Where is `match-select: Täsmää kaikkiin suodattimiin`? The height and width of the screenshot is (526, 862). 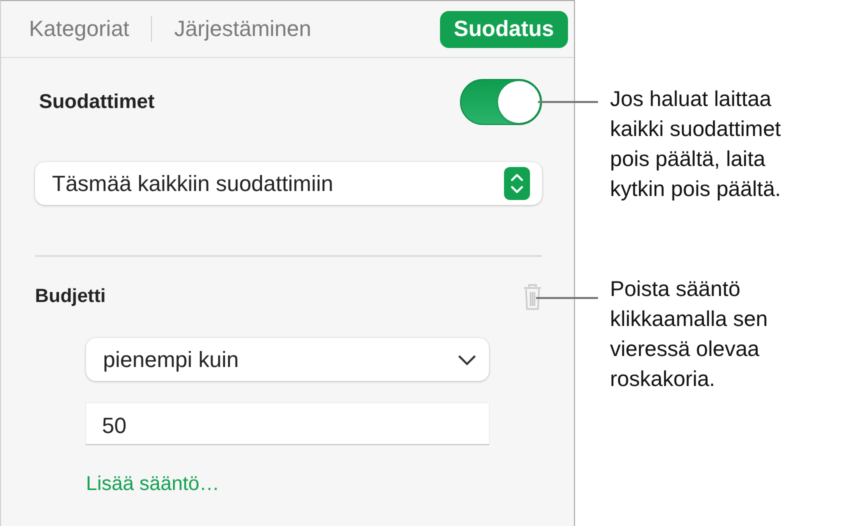 match-select: Täsmää kaikkiin suodattimiin is located at coordinates (288, 183).